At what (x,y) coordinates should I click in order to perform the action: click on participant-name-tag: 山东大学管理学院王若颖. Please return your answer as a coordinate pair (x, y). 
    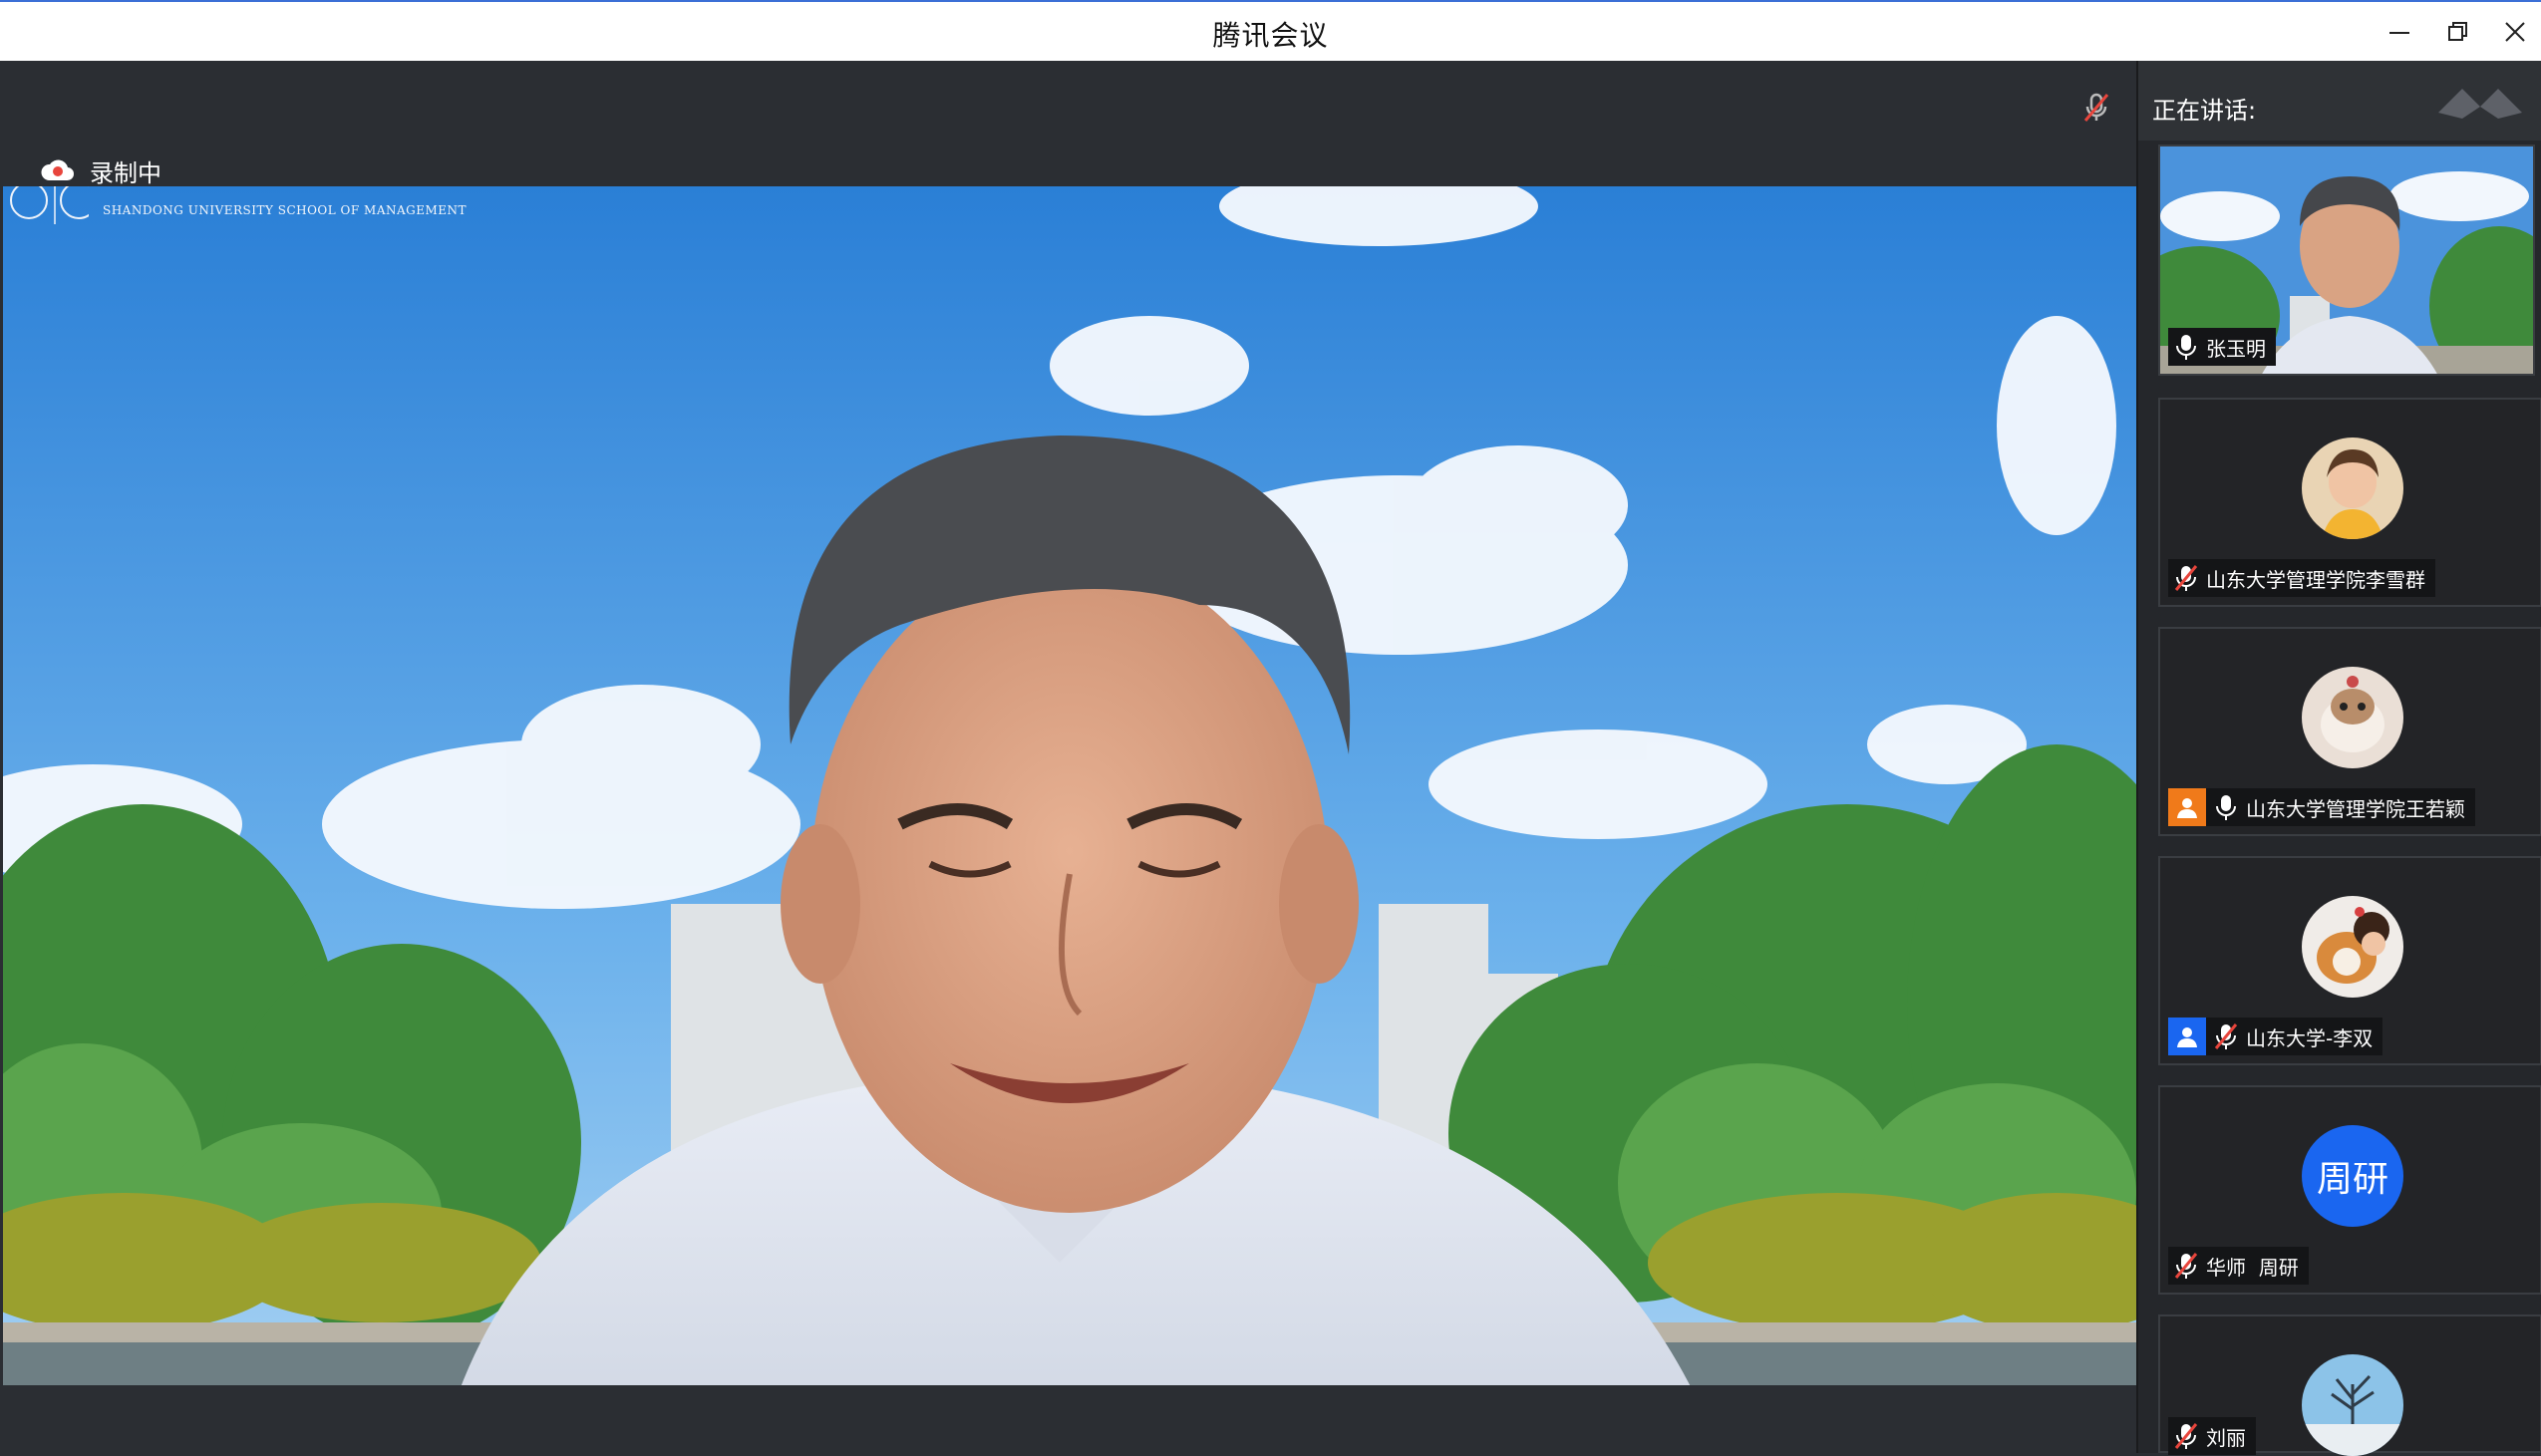
    Looking at the image, I should click on (2321, 807).